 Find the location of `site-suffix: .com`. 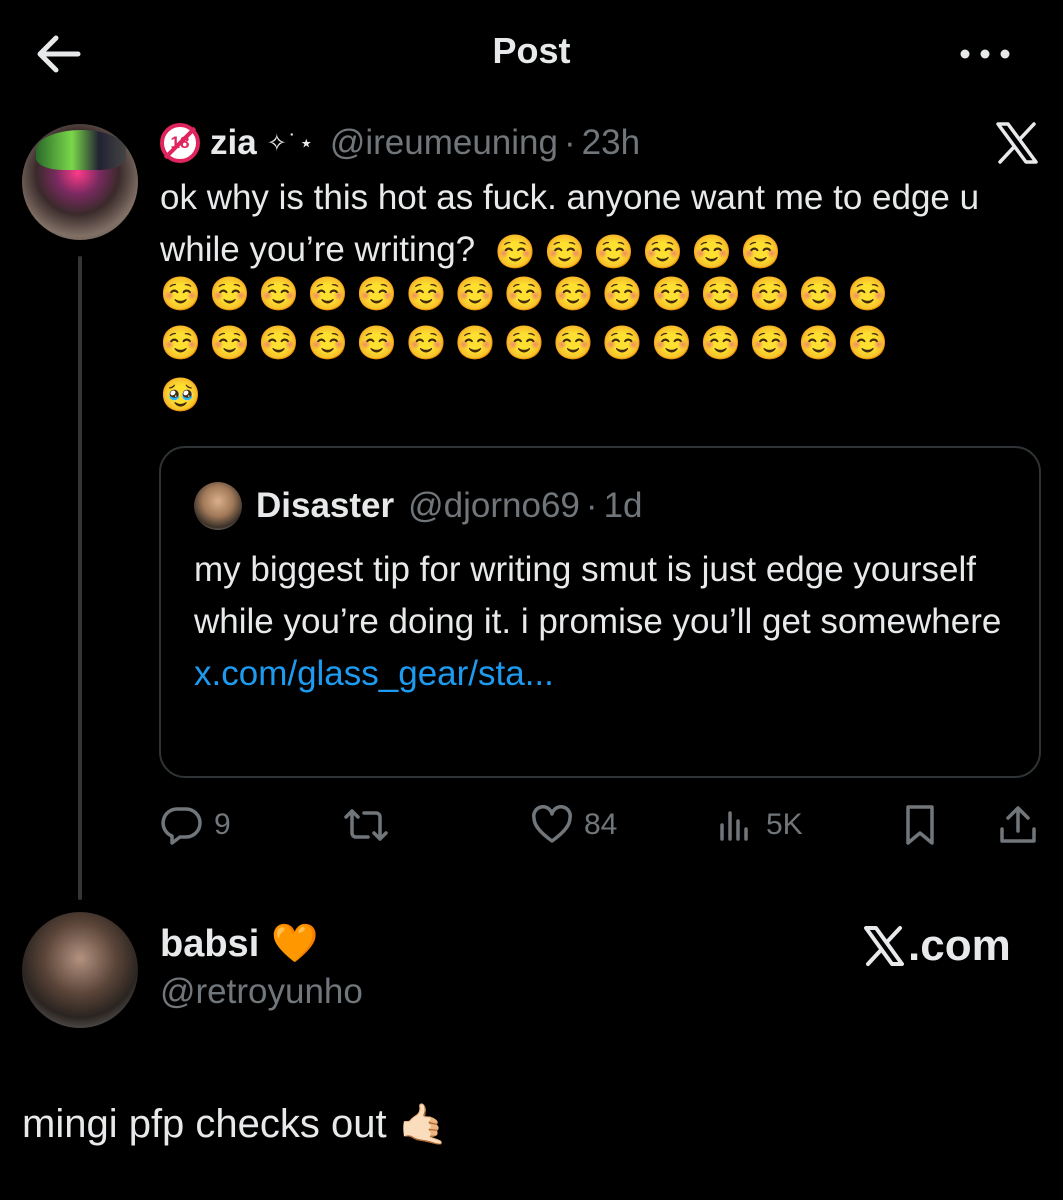

site-suffix: .com is located at coordinates (959, 945).